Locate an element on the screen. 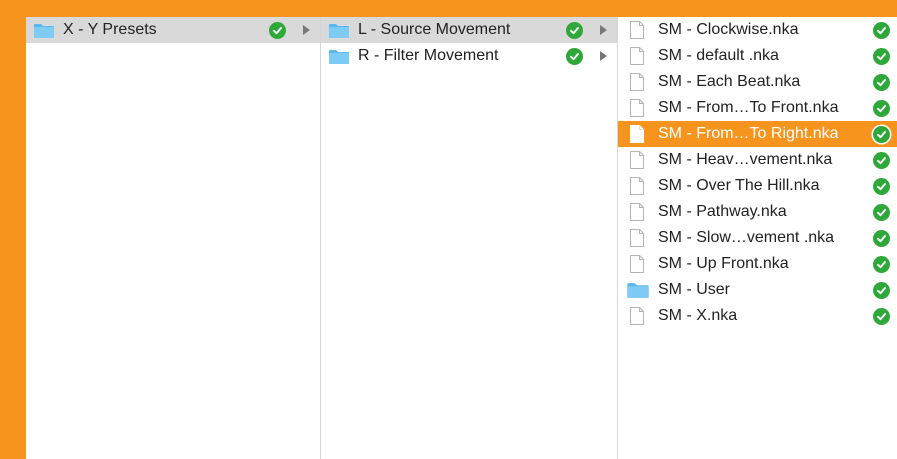  folder-row-xy-presets: X - Y Presets is located at coordinates (173, 30).